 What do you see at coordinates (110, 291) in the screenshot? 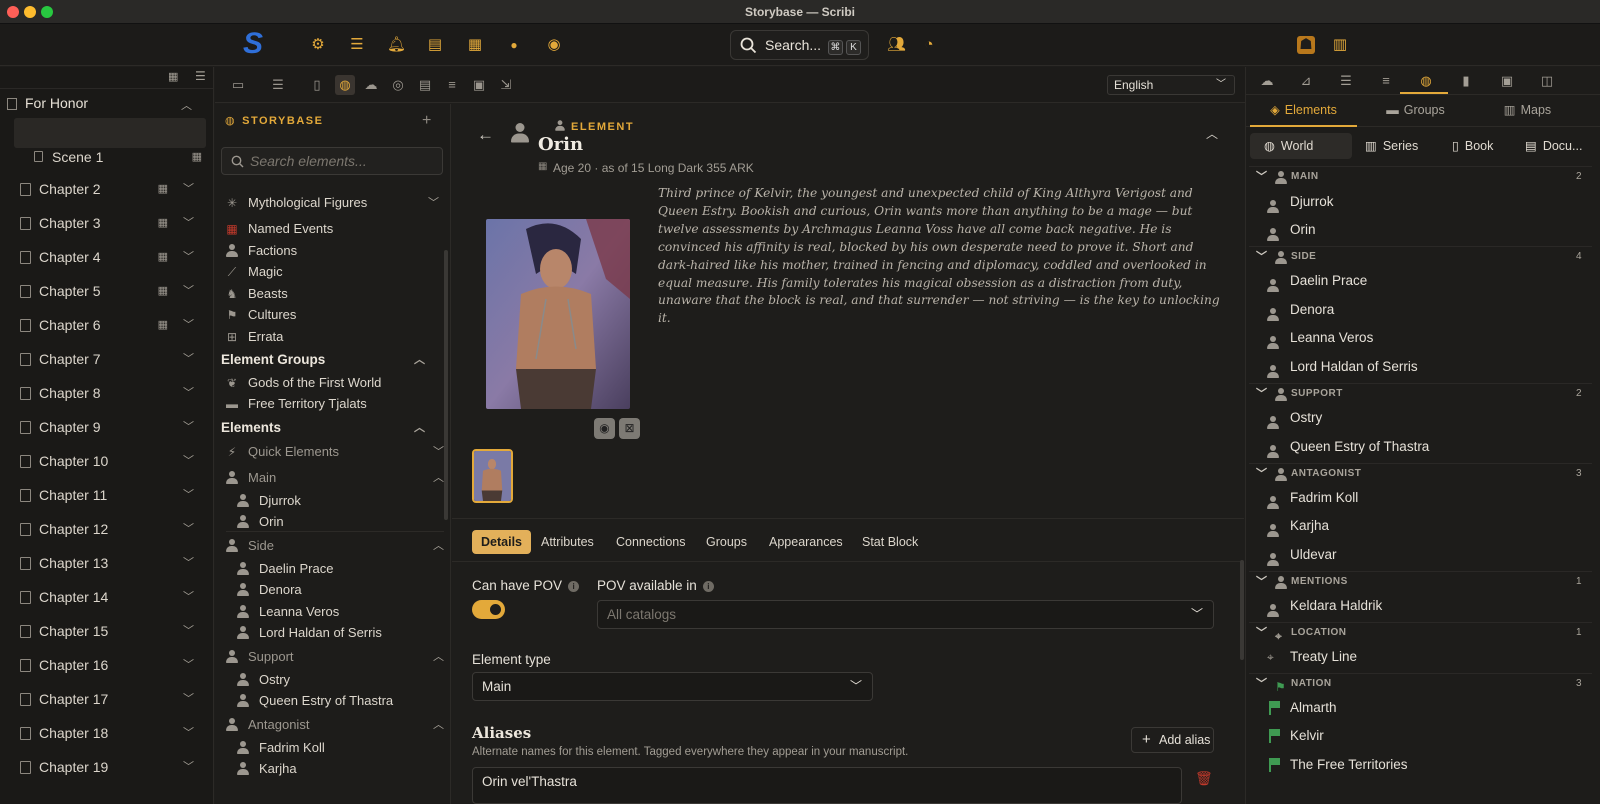
I see `chapter-row: Chapter 5 ▦ ﹀` at bounding box center [110, 291].